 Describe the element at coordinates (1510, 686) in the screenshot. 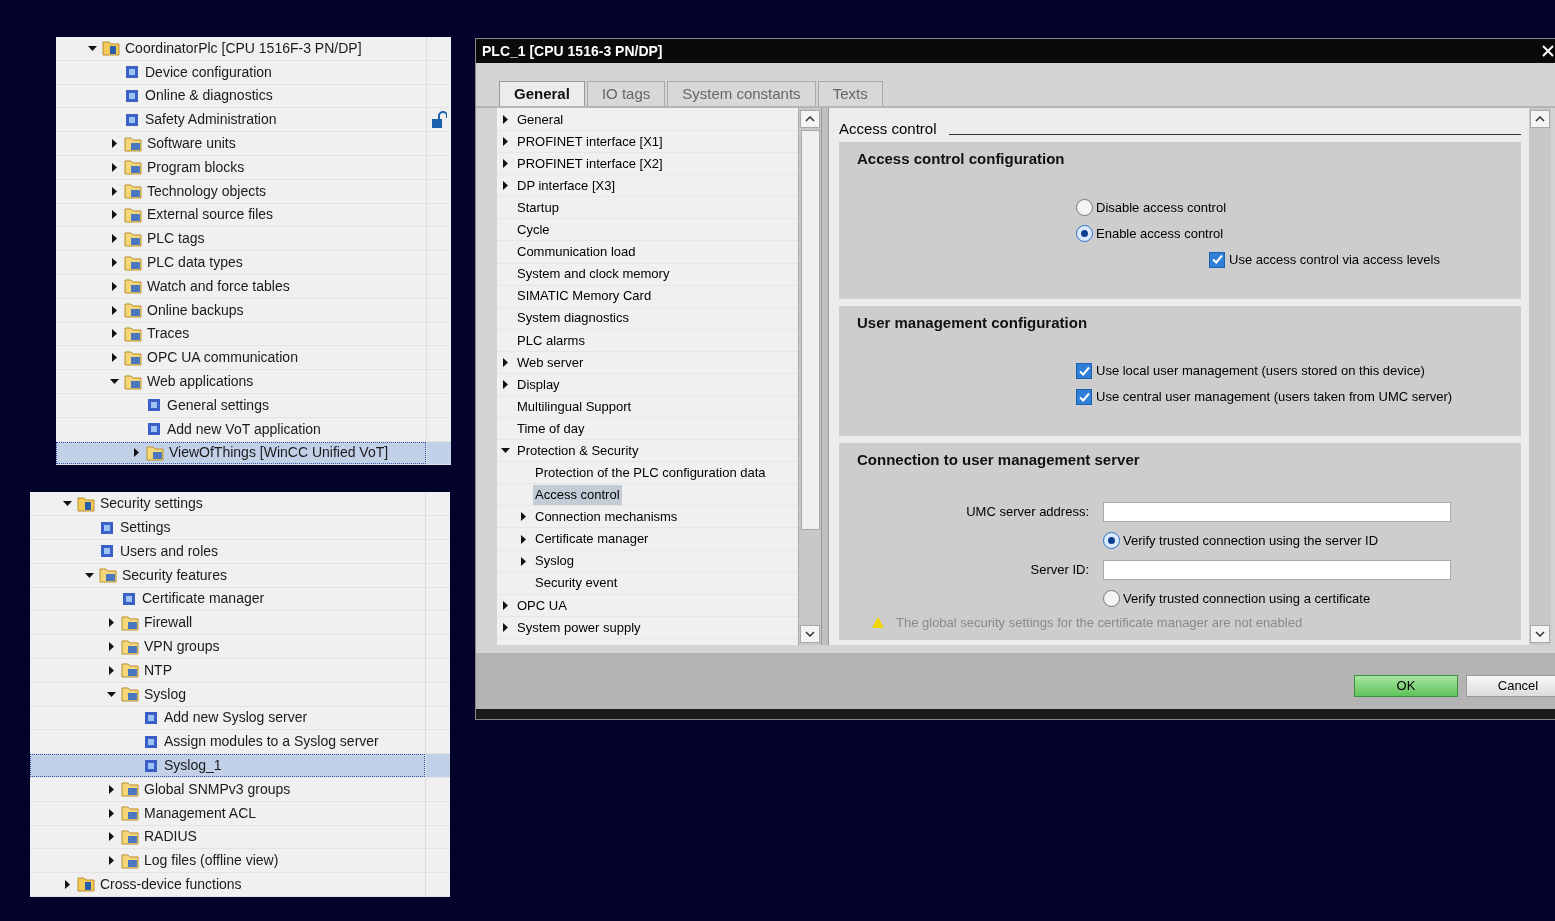

I see `cancel-button: Cancel` at that location.